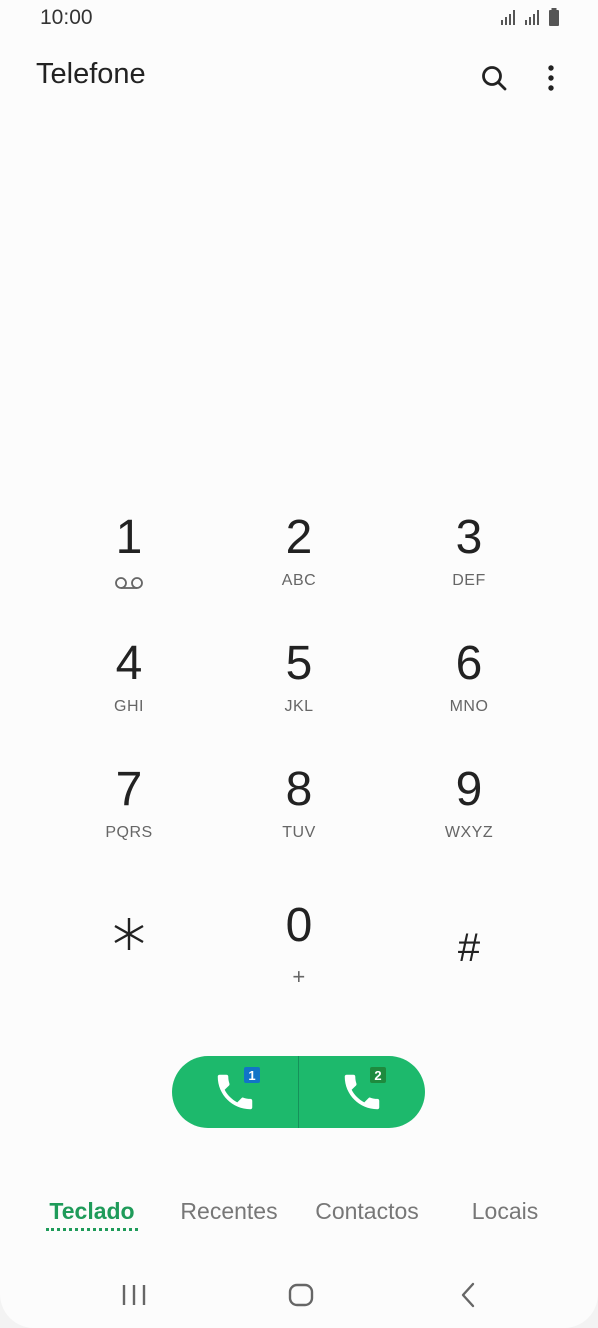  I want to click on key-0: 0 +, so click(299, 953).